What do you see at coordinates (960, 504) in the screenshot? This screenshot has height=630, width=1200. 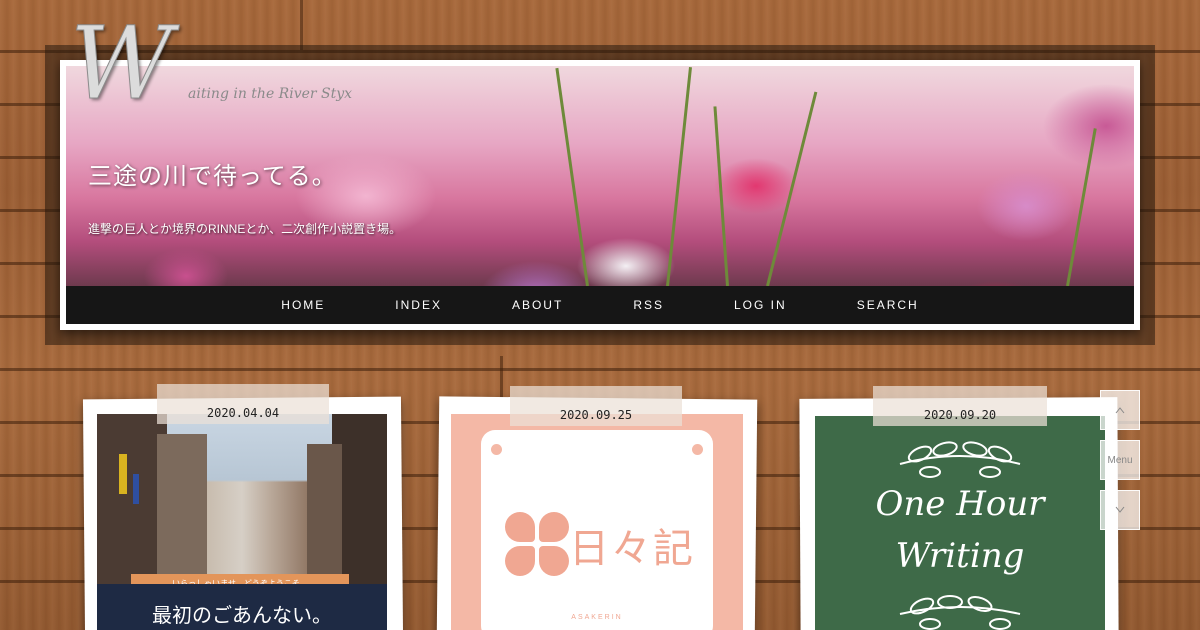 I see `post-title-3-line-1: One Hour` at bounding box center [960, 504].